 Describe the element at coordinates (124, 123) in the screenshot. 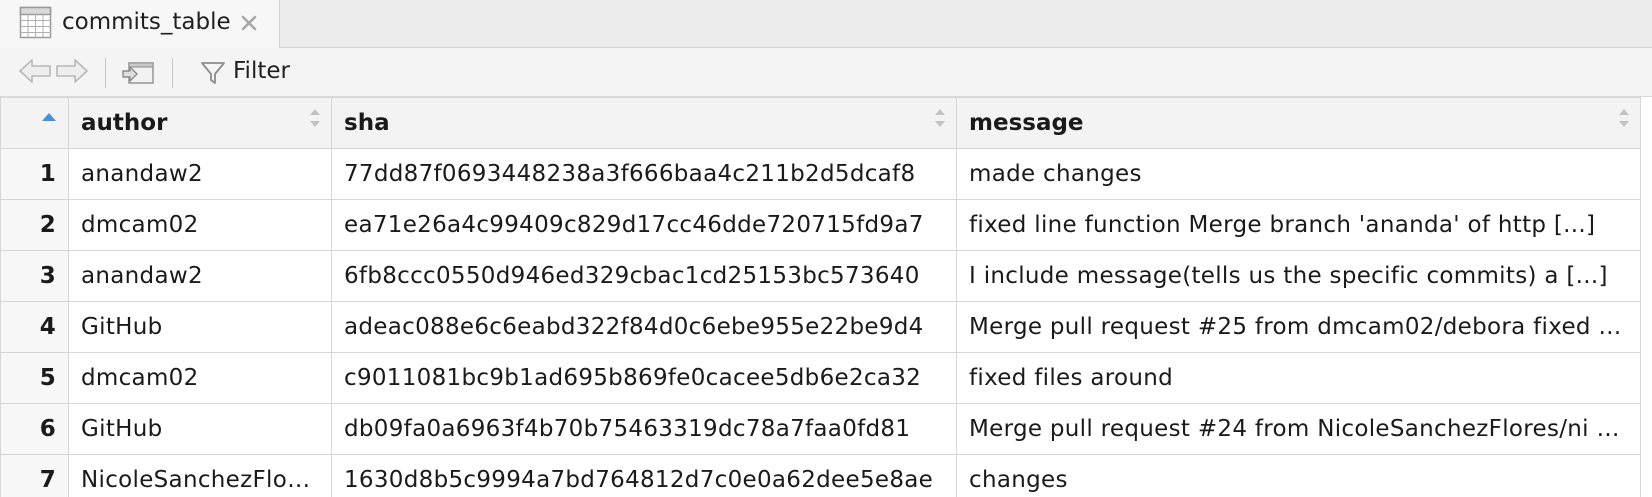

I see `column-header-label: author` at that location.